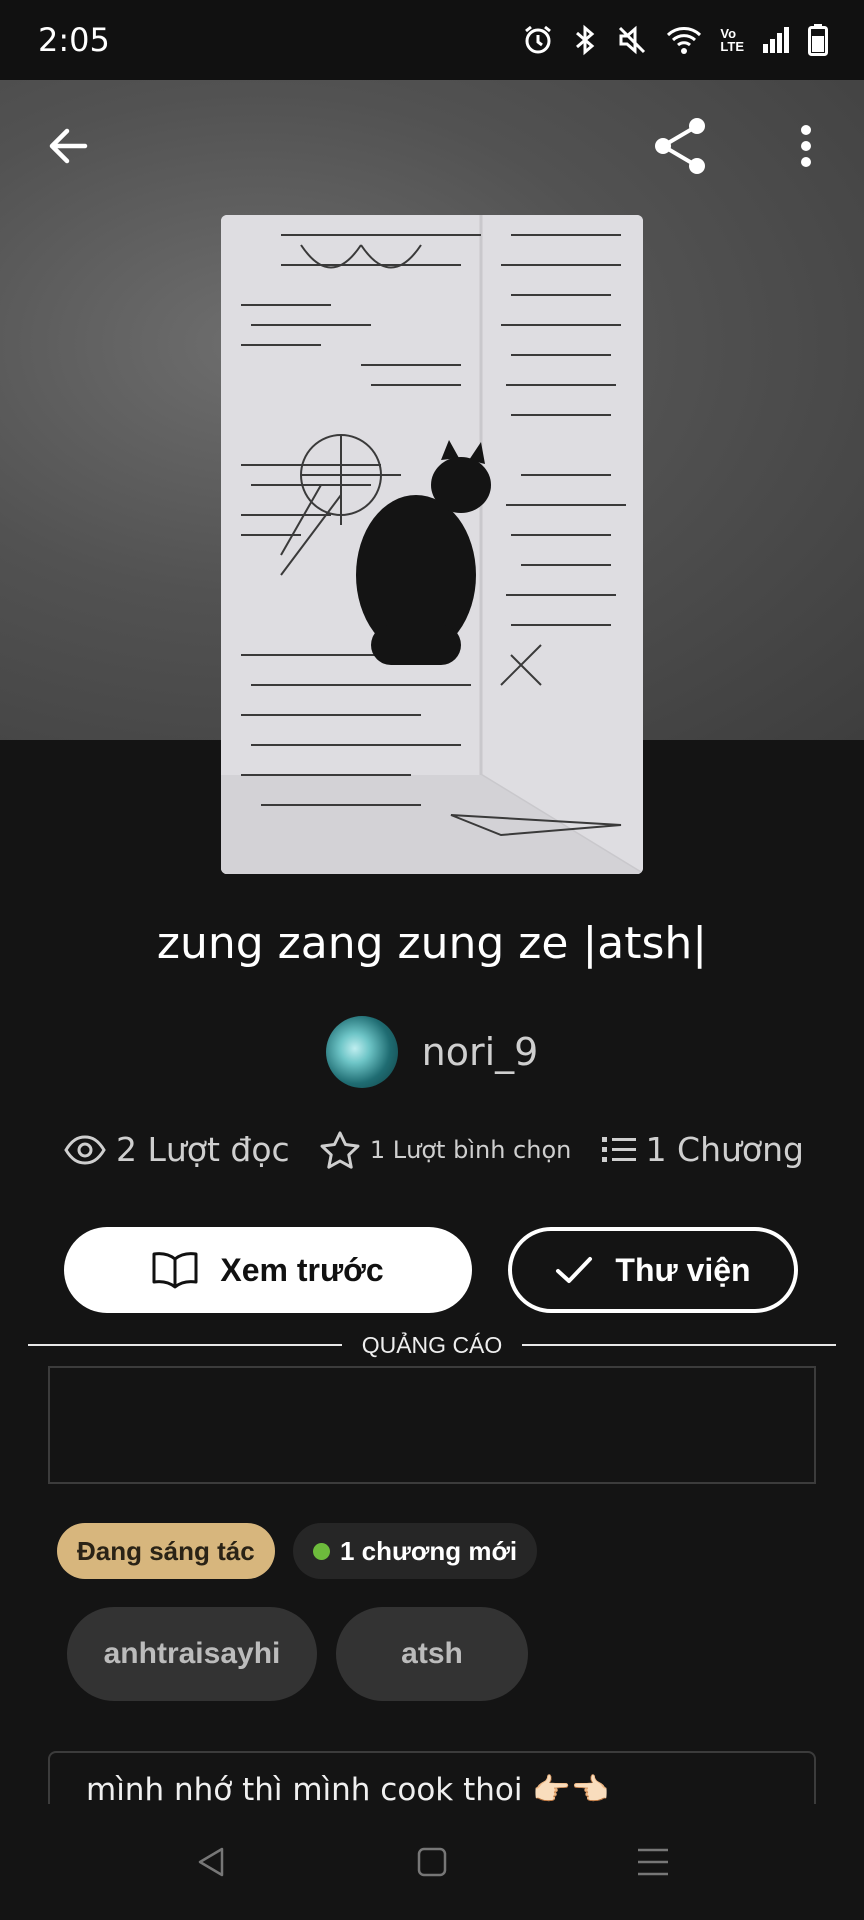 Image resolution: width=864 pixels, height=1920 pixels. I want to click on votes-count: 1 Lượt bình chọn, so click(470, 1149).